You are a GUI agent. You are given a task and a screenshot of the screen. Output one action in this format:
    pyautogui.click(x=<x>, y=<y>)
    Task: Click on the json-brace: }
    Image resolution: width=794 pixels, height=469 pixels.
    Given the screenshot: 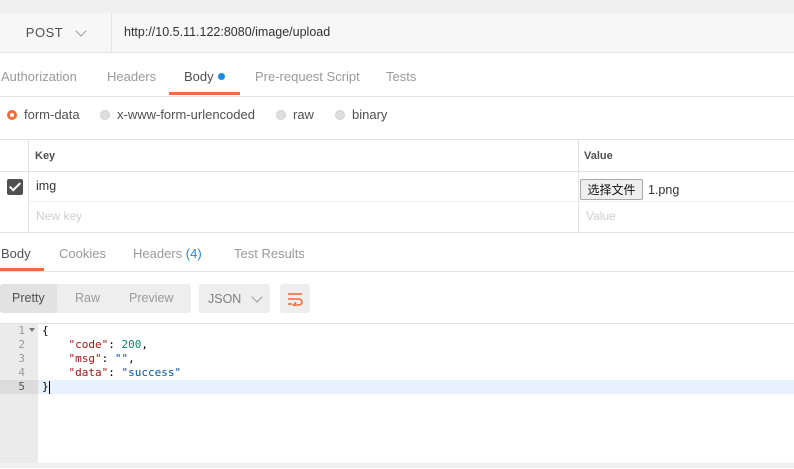 What is the action you would take?
    pyautogui.click(x=45, y=386)
    